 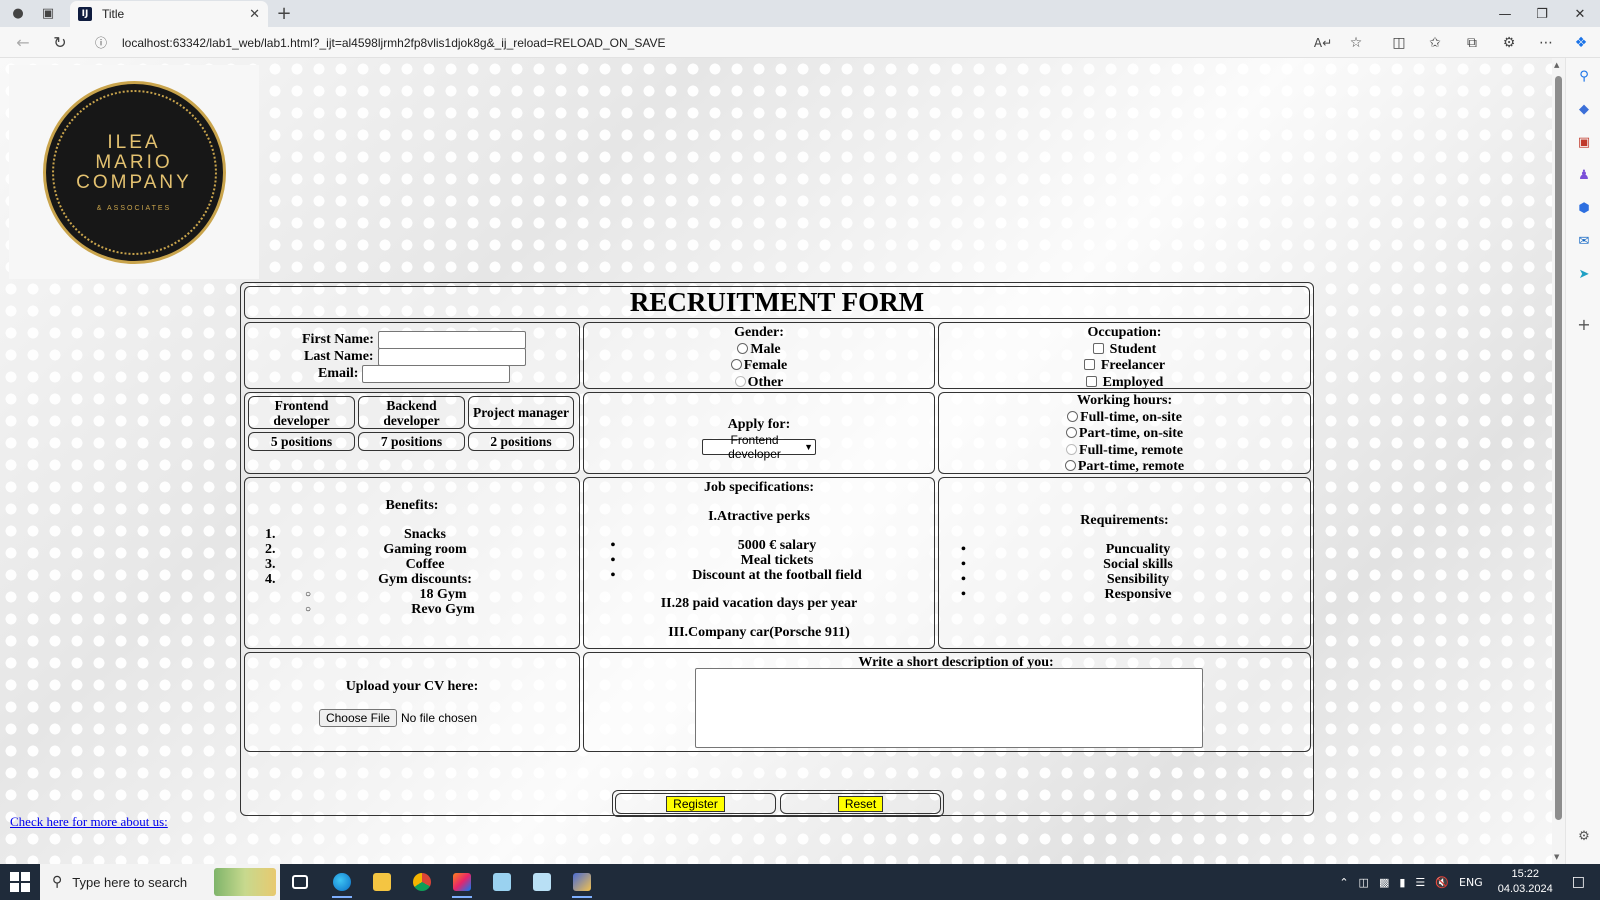 I want to click on settings-gear-icon: ⚙, so click(x=1584, y=836).